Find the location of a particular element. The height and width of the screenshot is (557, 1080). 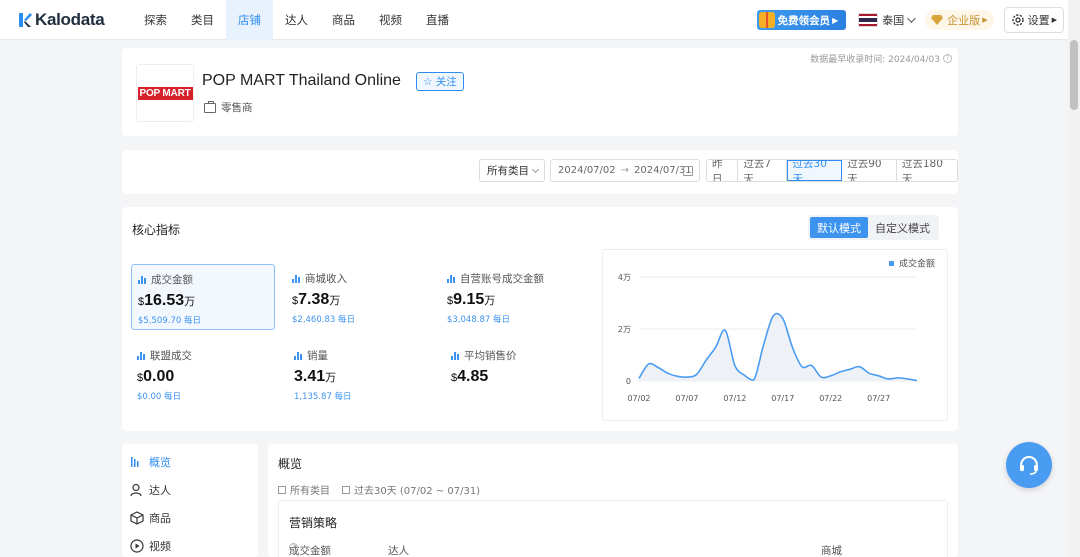

overview-category: 所有类目 is located at coordinates (304, 489).